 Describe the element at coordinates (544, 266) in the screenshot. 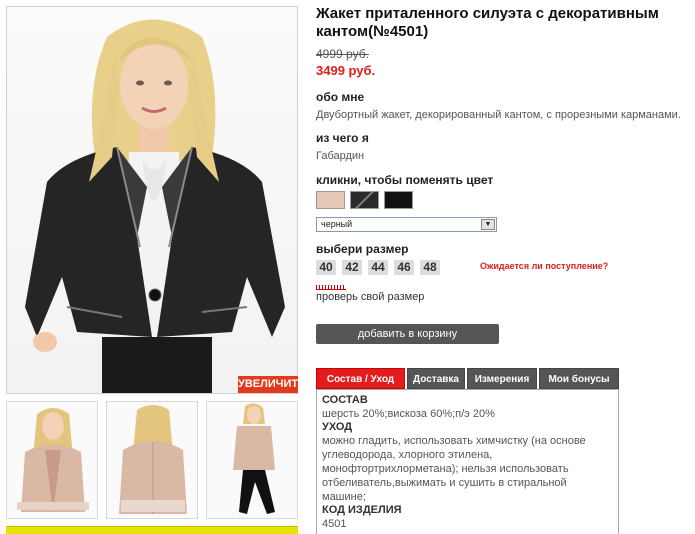

I see `awaiting-stock-link: Ожидается ли поступление?` at that location.